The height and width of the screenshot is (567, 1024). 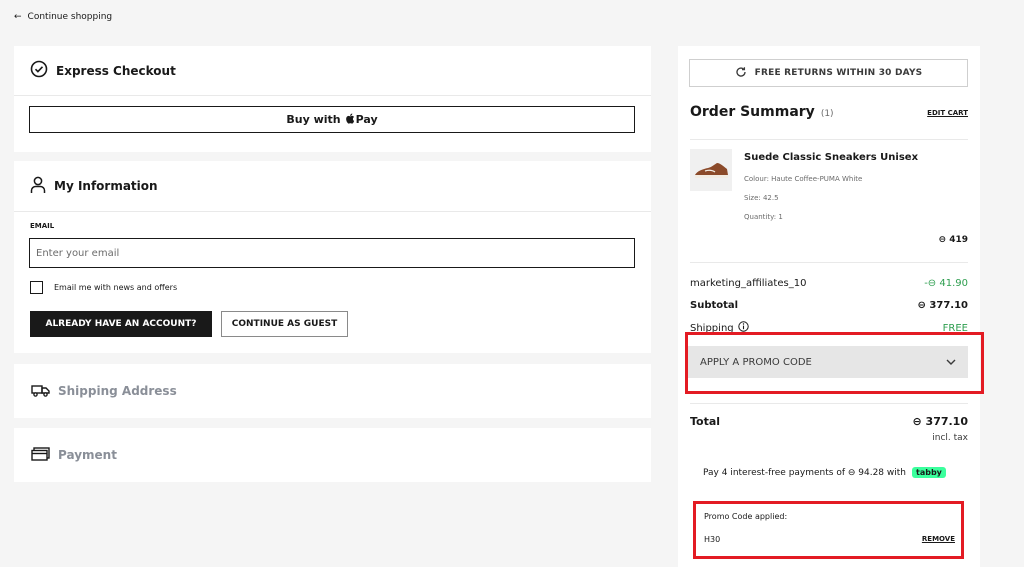 I want to click on promo-applied-box: Promo Code applied: H30 REMOVE, so click(x=828, y=530).